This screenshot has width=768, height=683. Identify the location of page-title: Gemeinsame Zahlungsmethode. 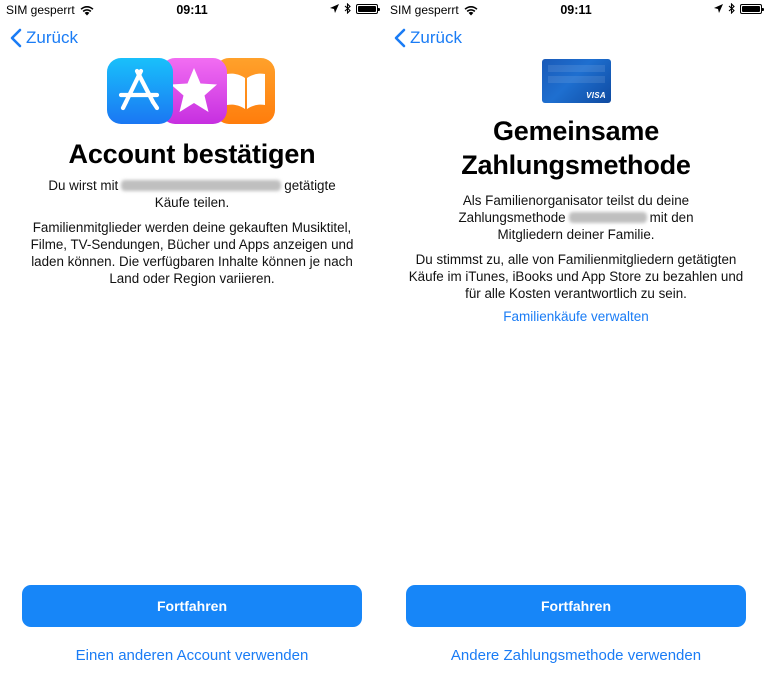
(576, 148).